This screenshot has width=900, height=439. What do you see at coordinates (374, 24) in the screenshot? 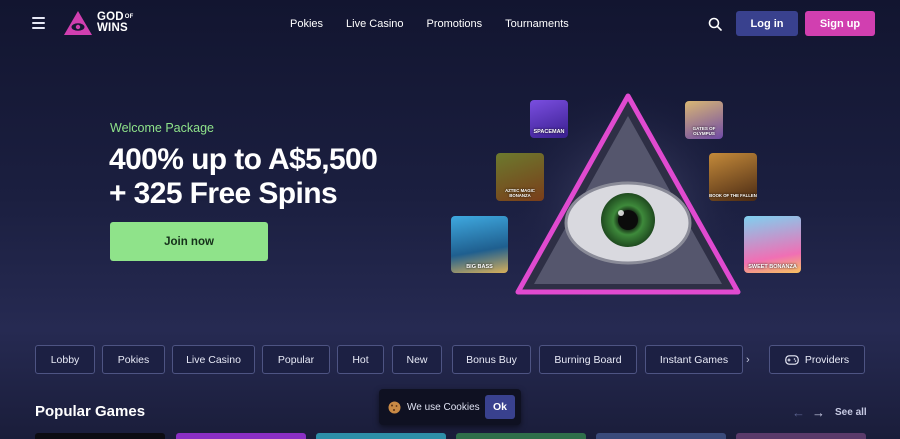
I see `nav-live-casino: Live Casino` at bounding box center [374, 24].